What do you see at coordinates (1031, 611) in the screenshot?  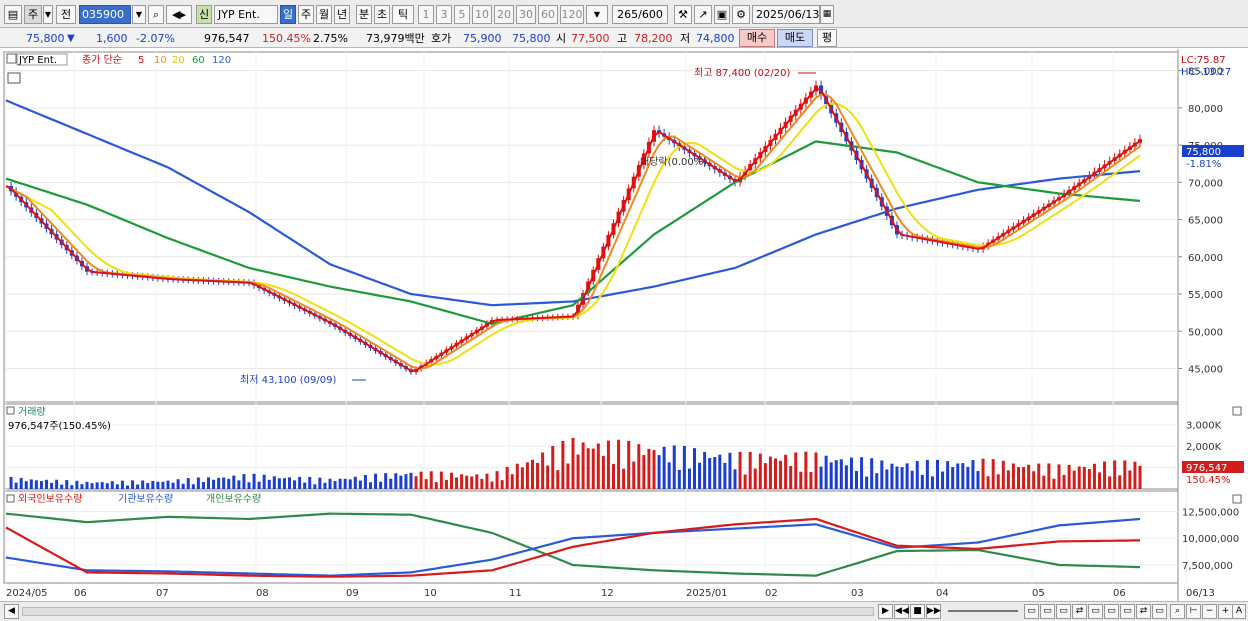 I see `layout-icon-1: ▭` at bounding box center [1031, 611].